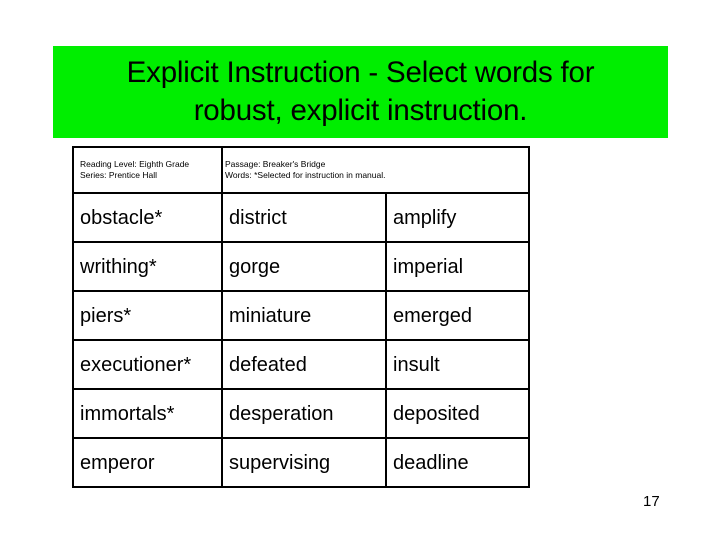 The image size is (720, 540). What do you see at coordinates (431, 462) in the screenshot?
I see `word-label: deadline` at bounding box center [431, 462].